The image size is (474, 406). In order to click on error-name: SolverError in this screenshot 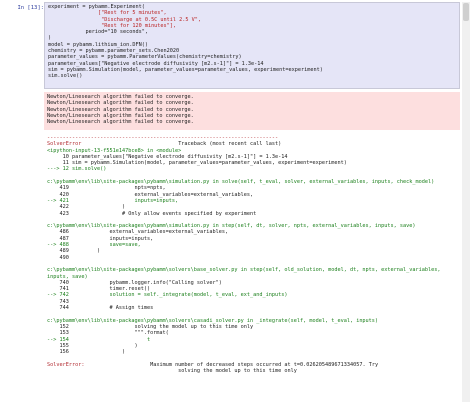, I will do `click(64, 144)`.